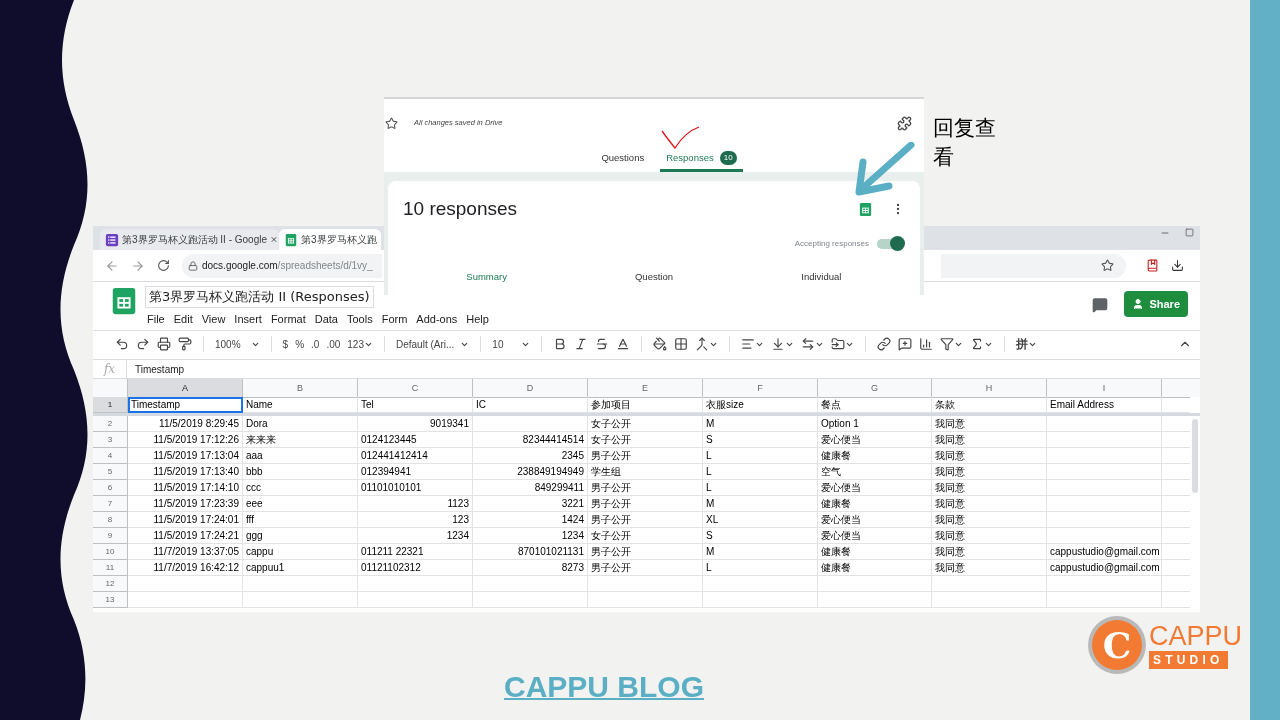 The width and height of the screenshot is (1280, 720). Describe the element at coordinates (300, 388) in the screenshot. I see `column-header: B` at that location.